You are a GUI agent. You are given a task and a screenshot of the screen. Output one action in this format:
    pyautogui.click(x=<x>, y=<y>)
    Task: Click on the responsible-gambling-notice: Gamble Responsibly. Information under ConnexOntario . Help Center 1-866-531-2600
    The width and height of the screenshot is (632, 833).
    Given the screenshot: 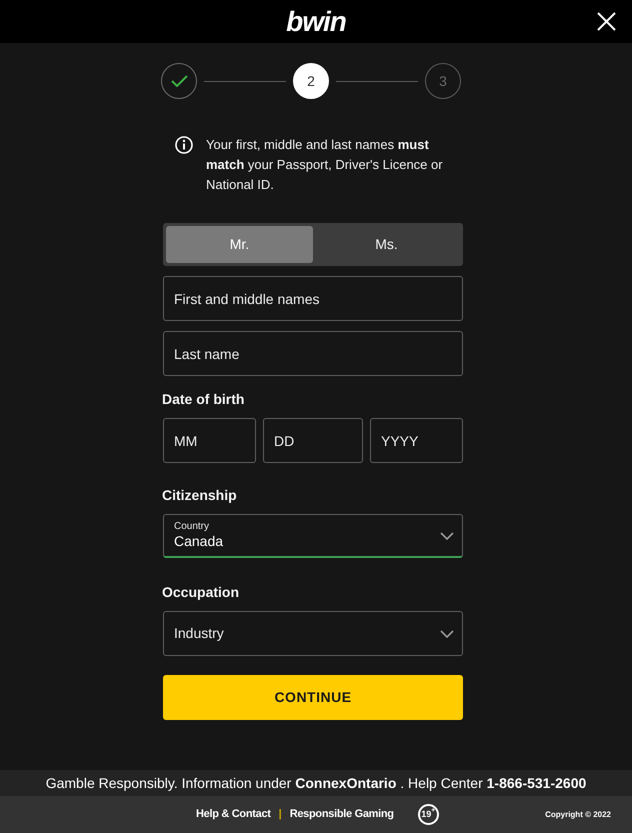 What is the action you would take?
    pyautogui.click(x=316, y=783)
    